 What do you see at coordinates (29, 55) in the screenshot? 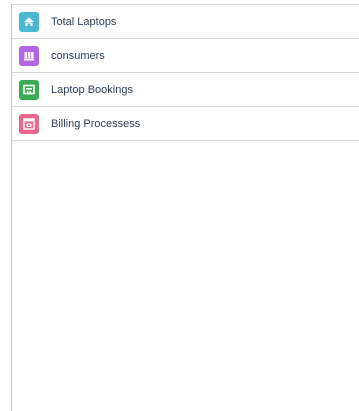
I see `people-icon` at bounding box center [29, 55].